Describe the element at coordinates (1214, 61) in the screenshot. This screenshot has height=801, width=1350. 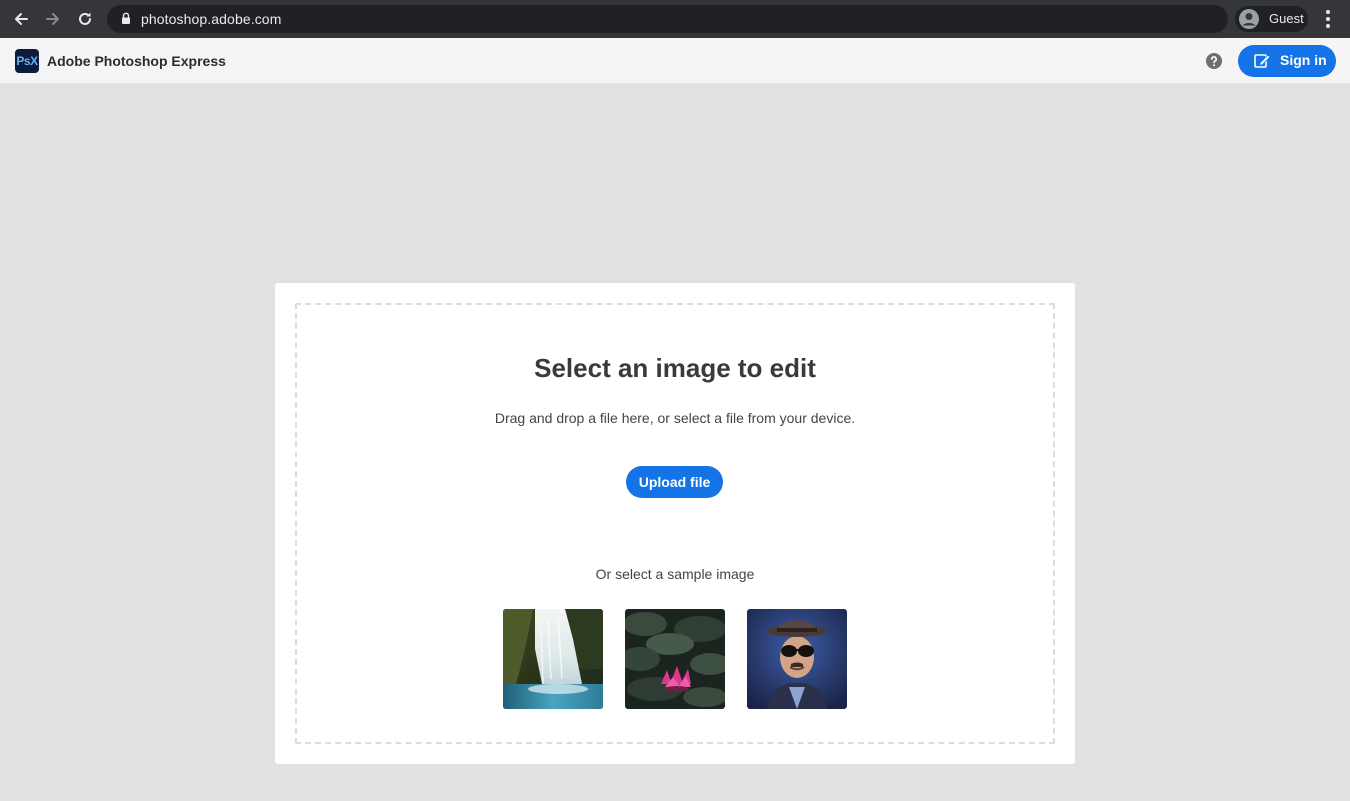
I see `help-icon` at that location.